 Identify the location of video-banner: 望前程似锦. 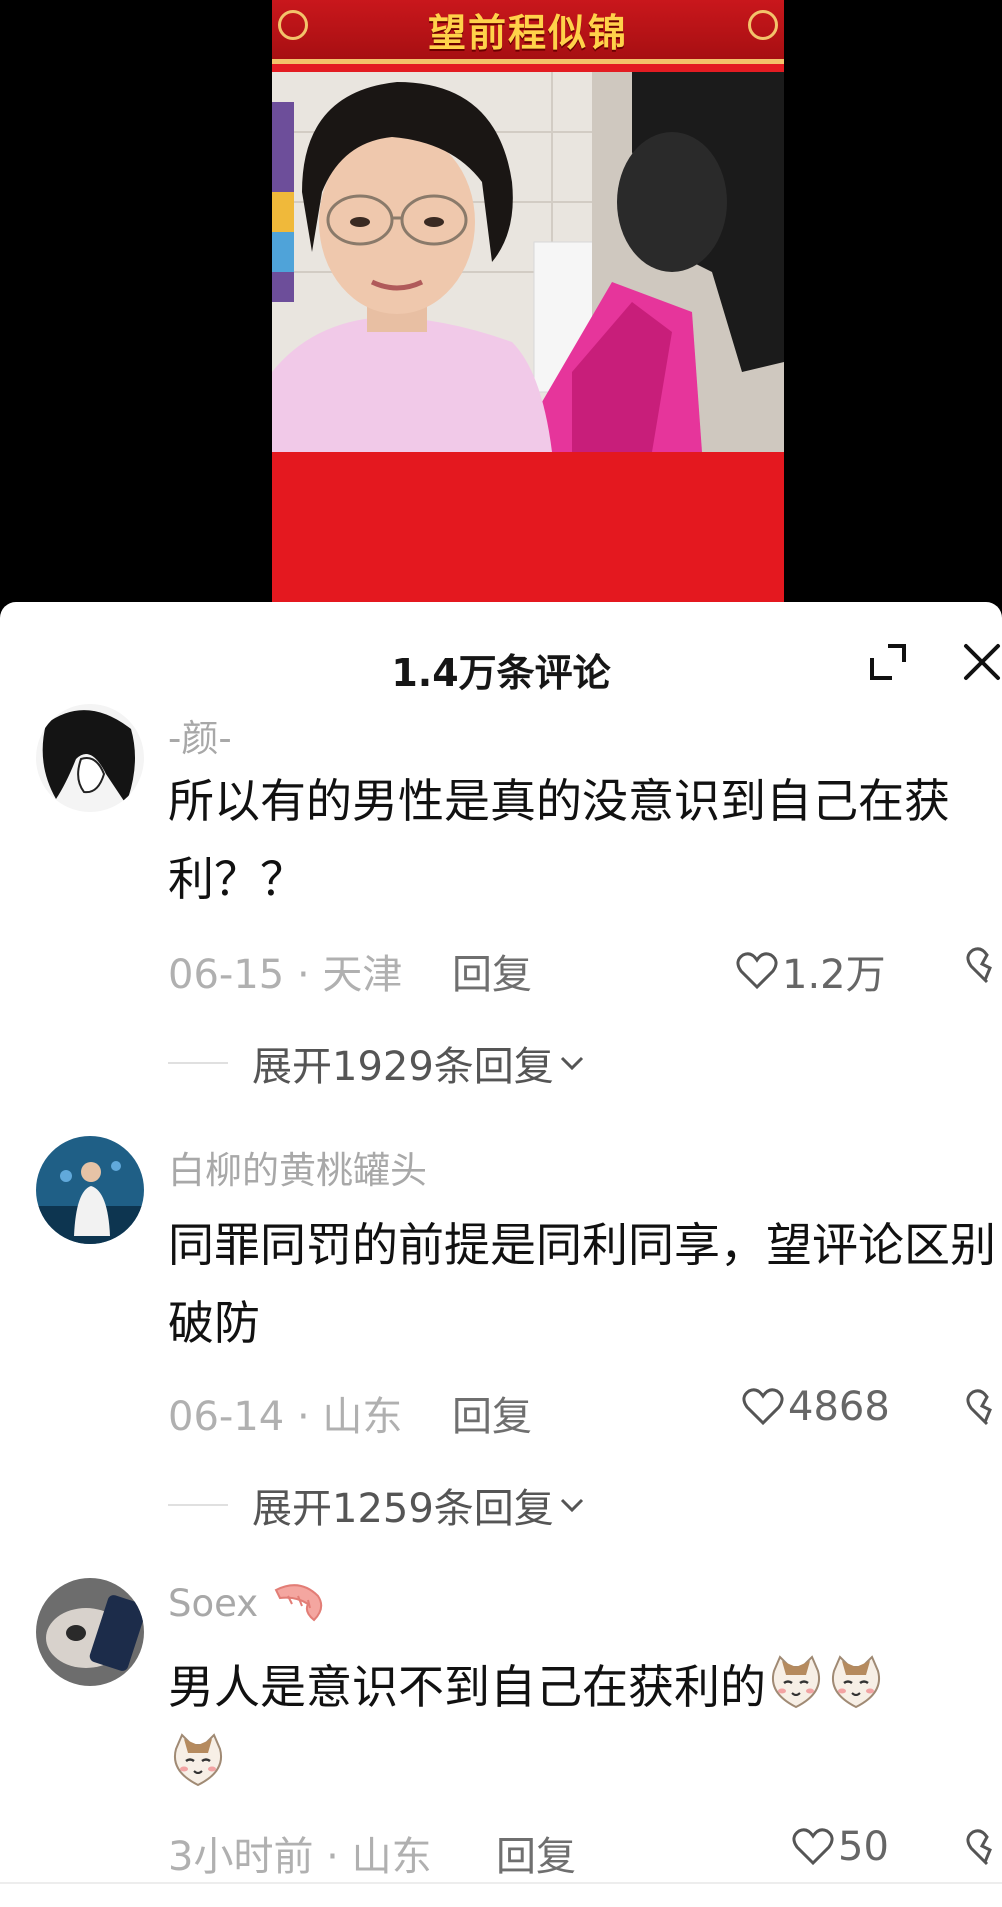
(528, 32).